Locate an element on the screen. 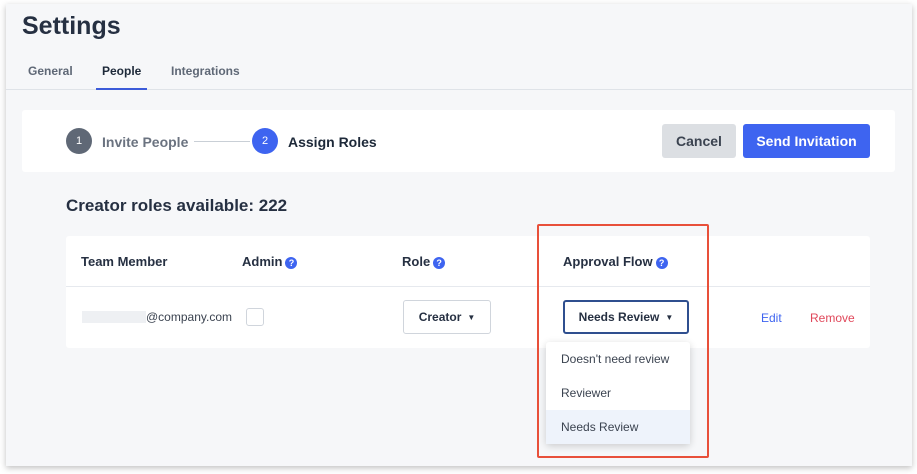  header-team-member: Team Member is located at coordinates (124, 261).